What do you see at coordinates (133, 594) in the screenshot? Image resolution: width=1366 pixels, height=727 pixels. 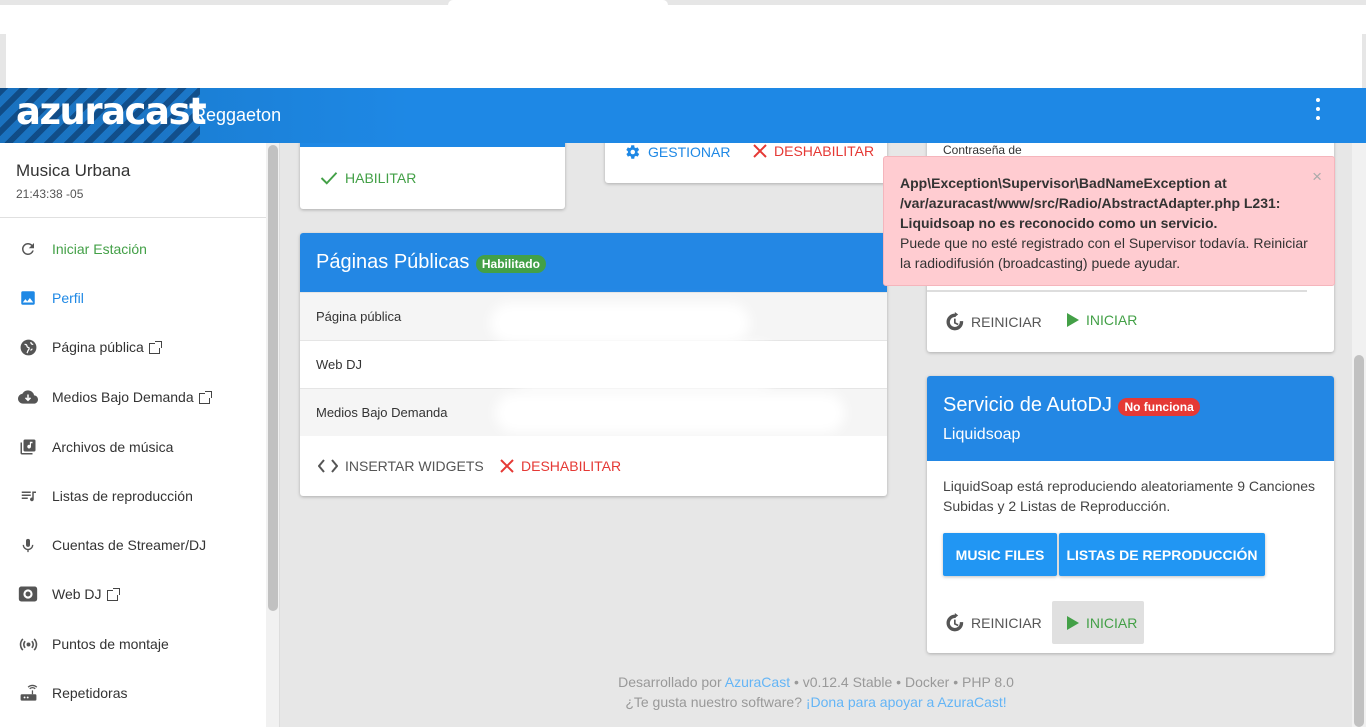 I see `sidebar-item-web-dj: Web DJ` at bounding box center [133, 594].